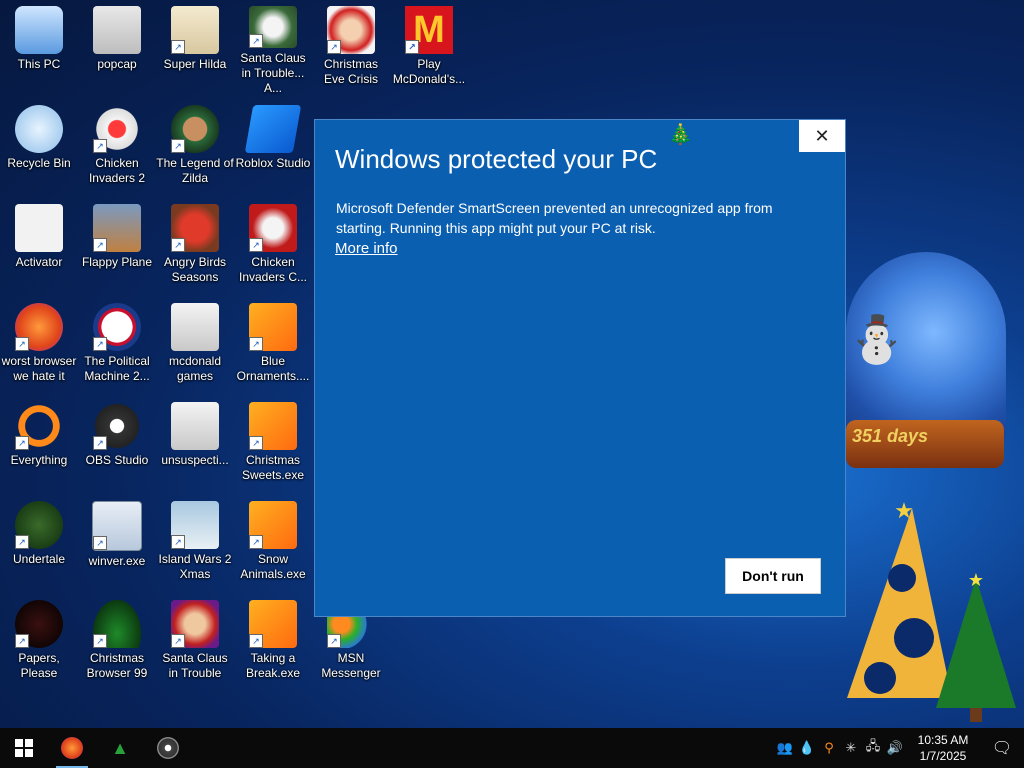 This screenshot has width=1024, height=768. Describe the element at coordinates (895, 748) in the screenshot. I see `volume-icon: 🔊` at that location.